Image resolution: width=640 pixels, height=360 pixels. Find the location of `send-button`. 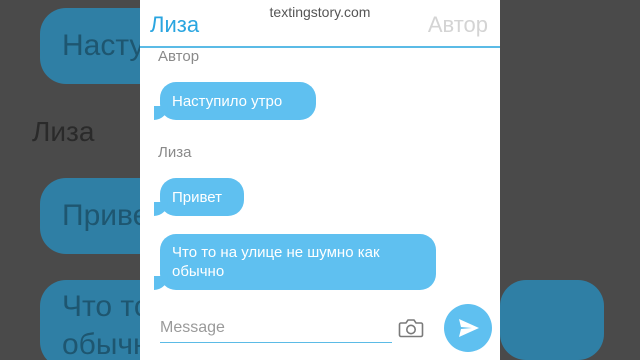

send-button is located at coordinates (468, 328).